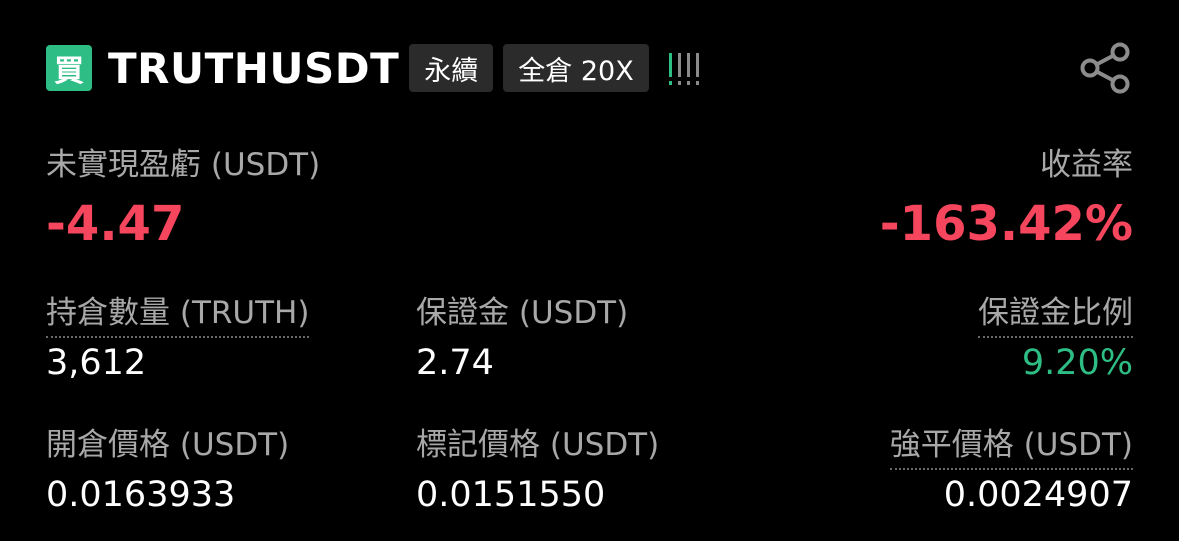  Describe the element at coordinates (511, 495) in the screenshot. I see `mark-price-value: 0.0151550` at that location.